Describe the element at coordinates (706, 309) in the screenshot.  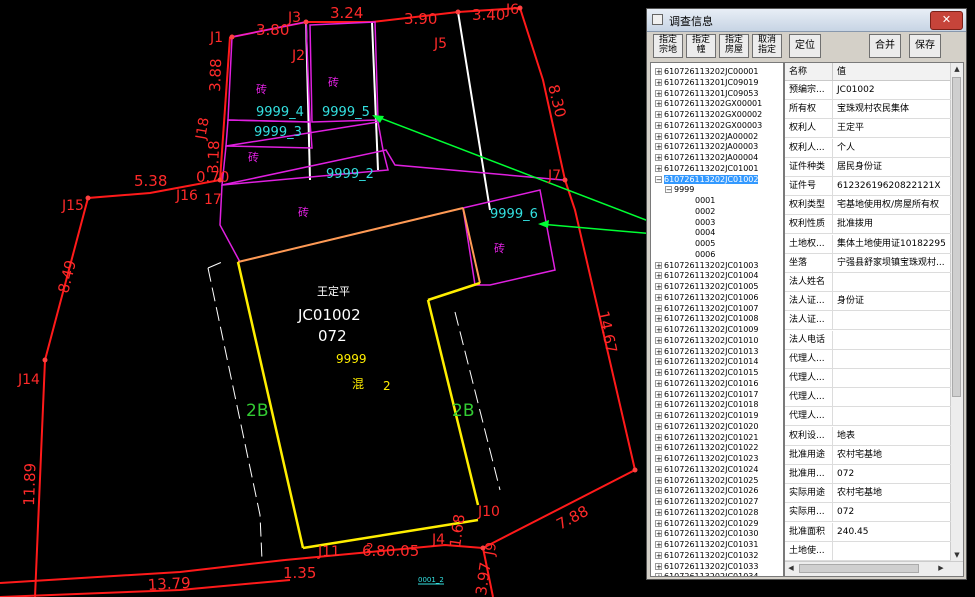
I see `tree-item: +610726113202JC01007` at that location.